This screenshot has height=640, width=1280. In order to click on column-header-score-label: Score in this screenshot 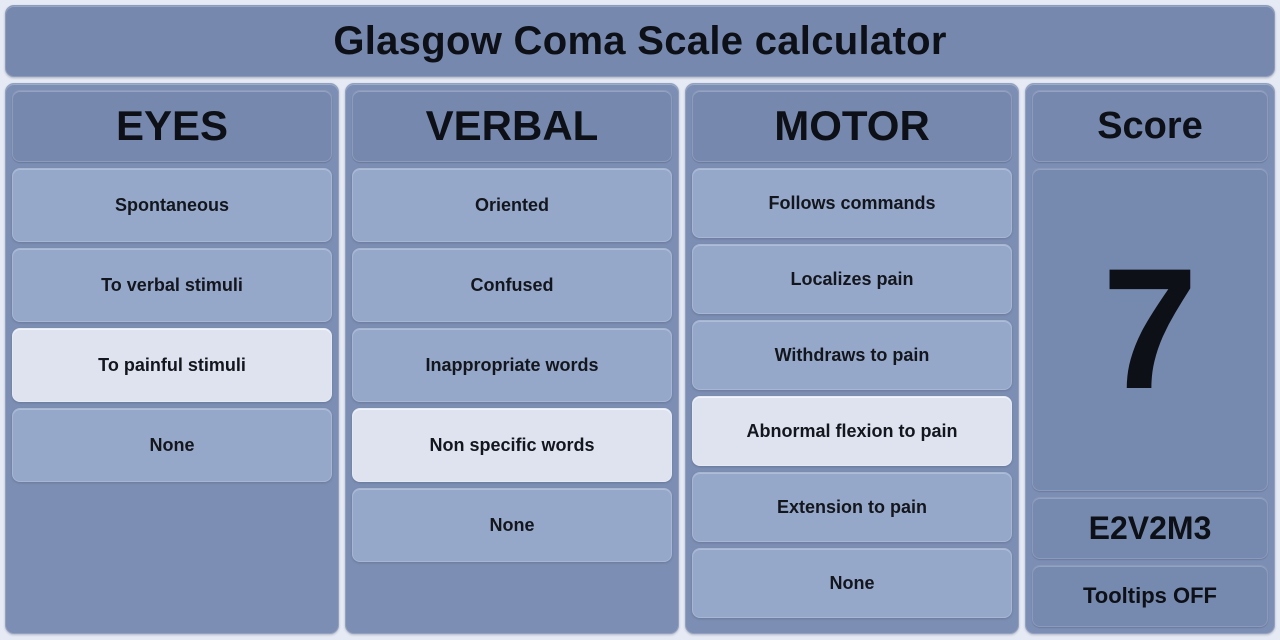, I will do `click(1150, 126)`.